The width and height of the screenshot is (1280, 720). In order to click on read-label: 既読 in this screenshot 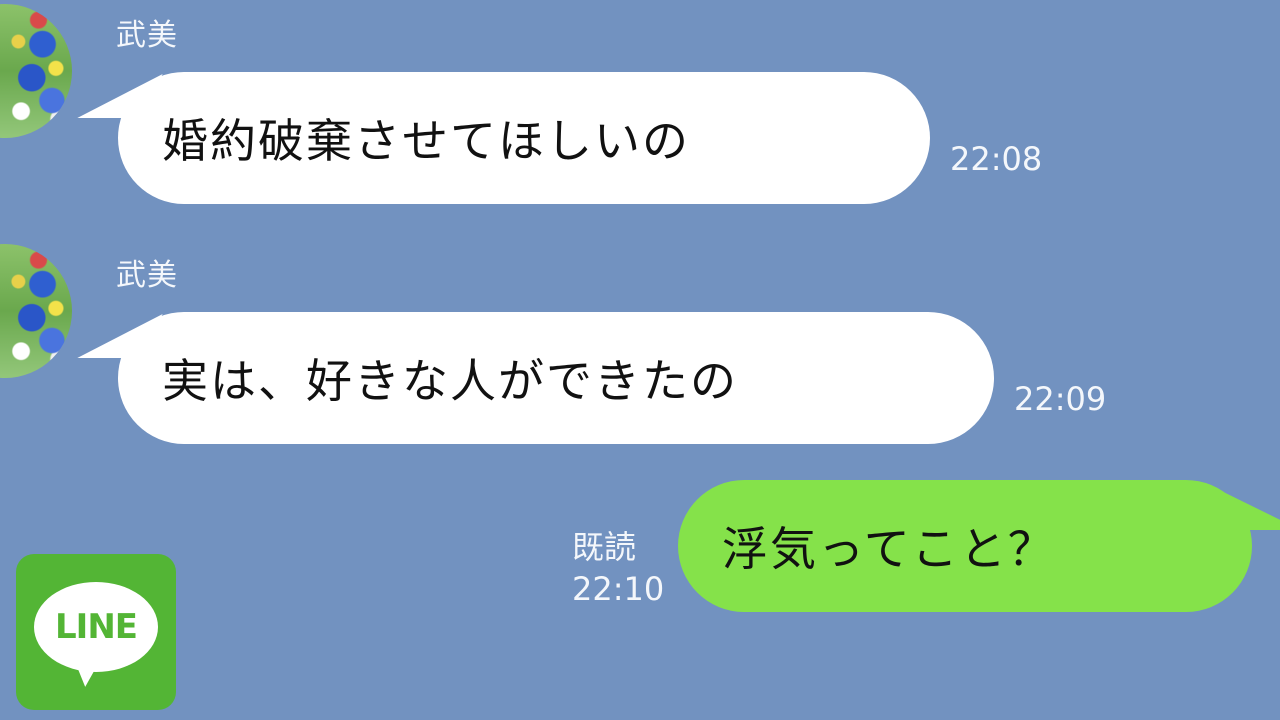, I will do `click(604, 547)`.